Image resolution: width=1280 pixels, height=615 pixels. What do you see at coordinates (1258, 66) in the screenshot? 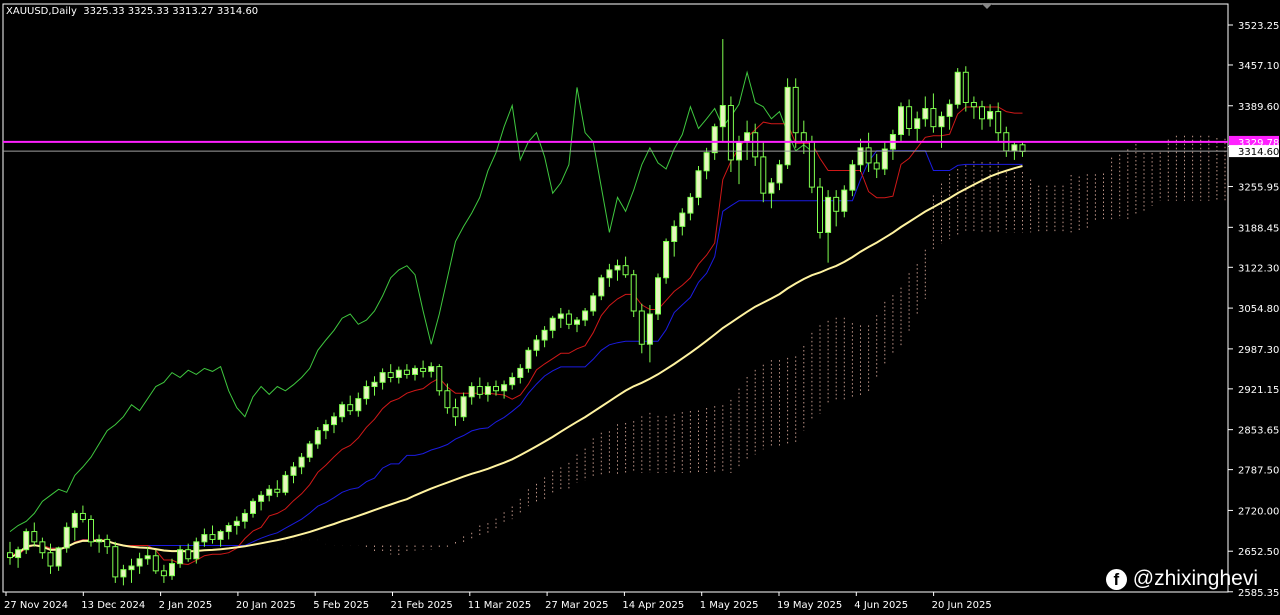
I see `y-tick-label: 3457.10` at bounding box center [1258, 66].